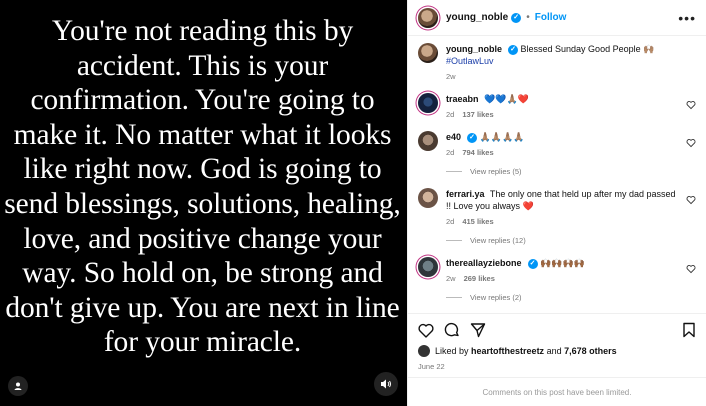  What do you see at coordinates (452, 351) in the screenshot?
I see `liked-by-prefix: Liked by` at bounding box center [452, 351].